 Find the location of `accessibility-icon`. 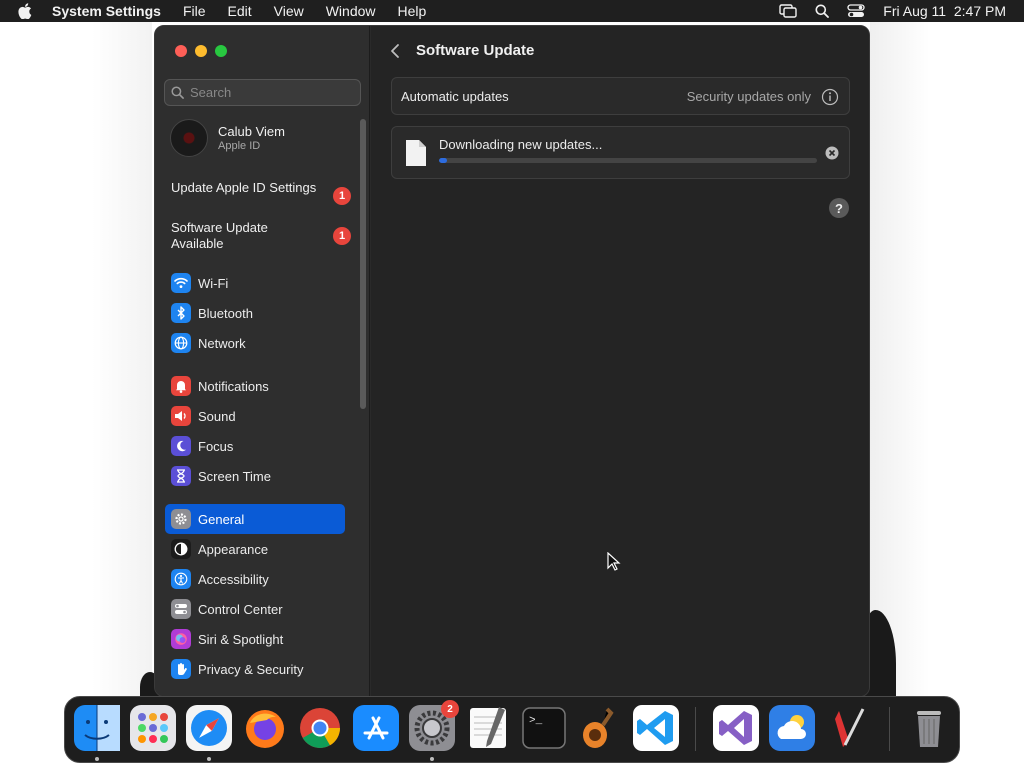

accessibility-icon is located at coordinates (181, 579).